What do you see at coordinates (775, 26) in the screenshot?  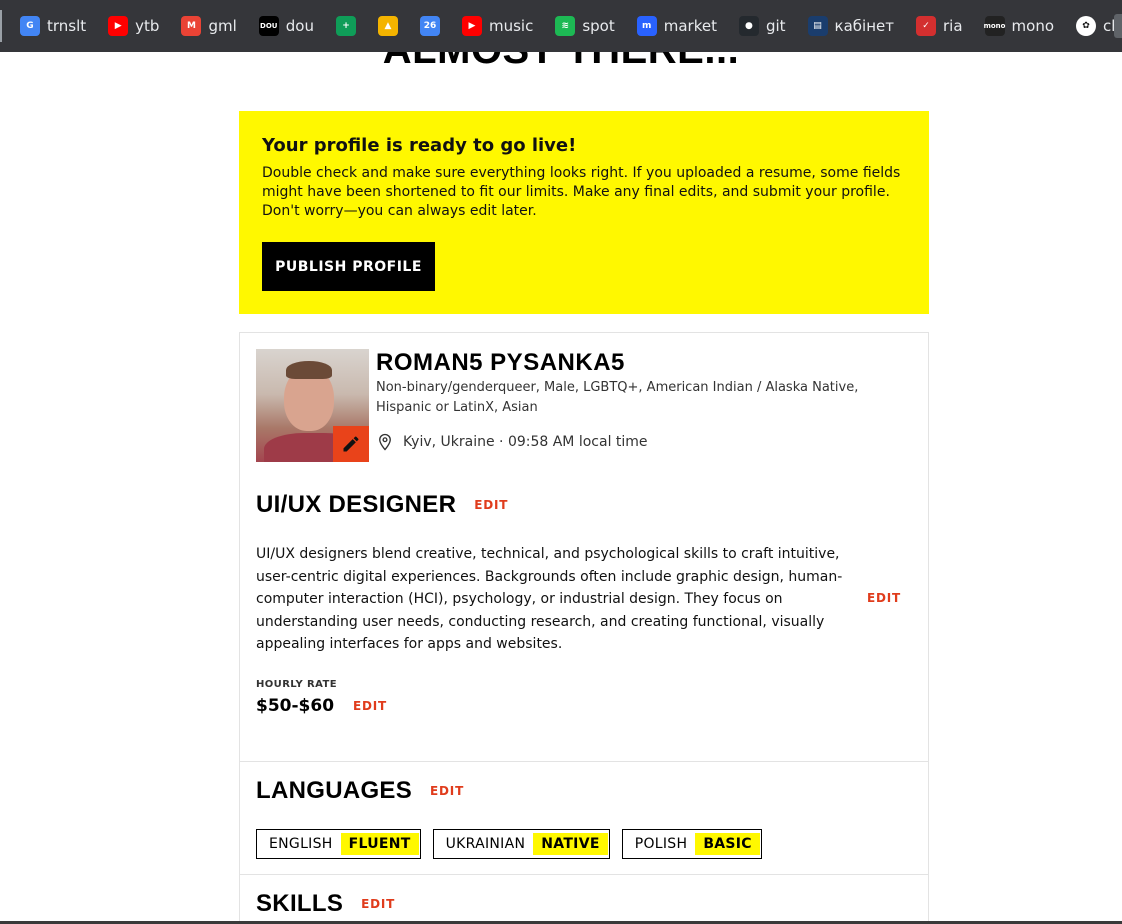 I see `bookmark-label: git` at bounding box center [775, 26].